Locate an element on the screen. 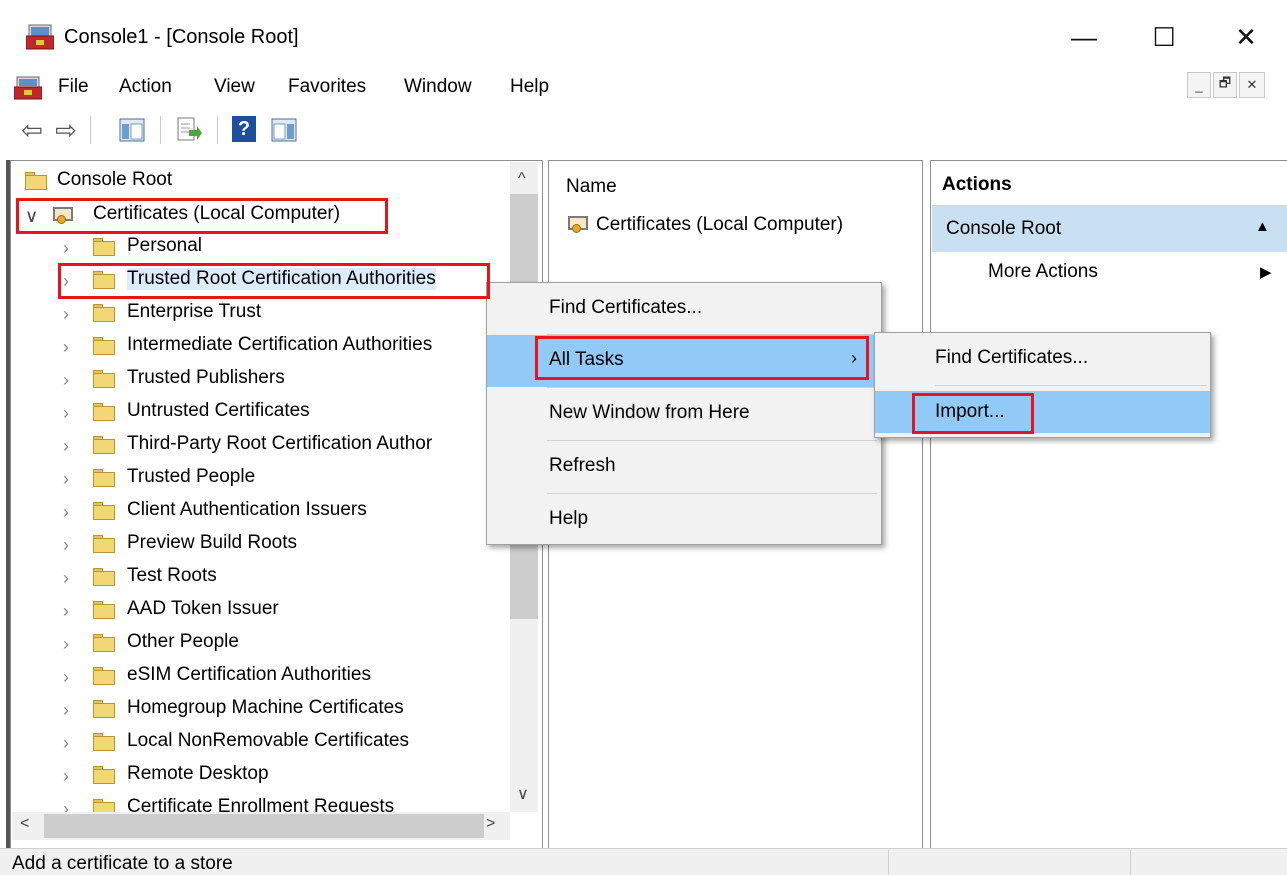 The width and height of the screenshot is (1287, 875). context-menu-item-help: Help is located at coordinates (684, 520).